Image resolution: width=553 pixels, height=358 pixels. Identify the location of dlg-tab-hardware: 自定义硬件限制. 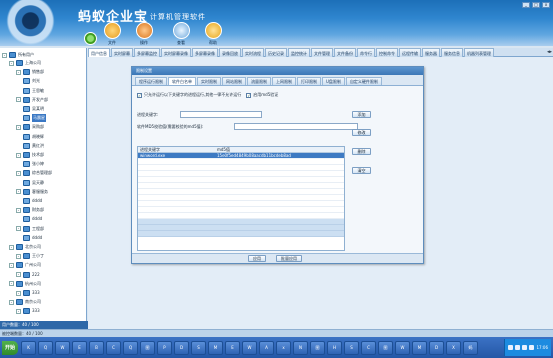
(363, 81).